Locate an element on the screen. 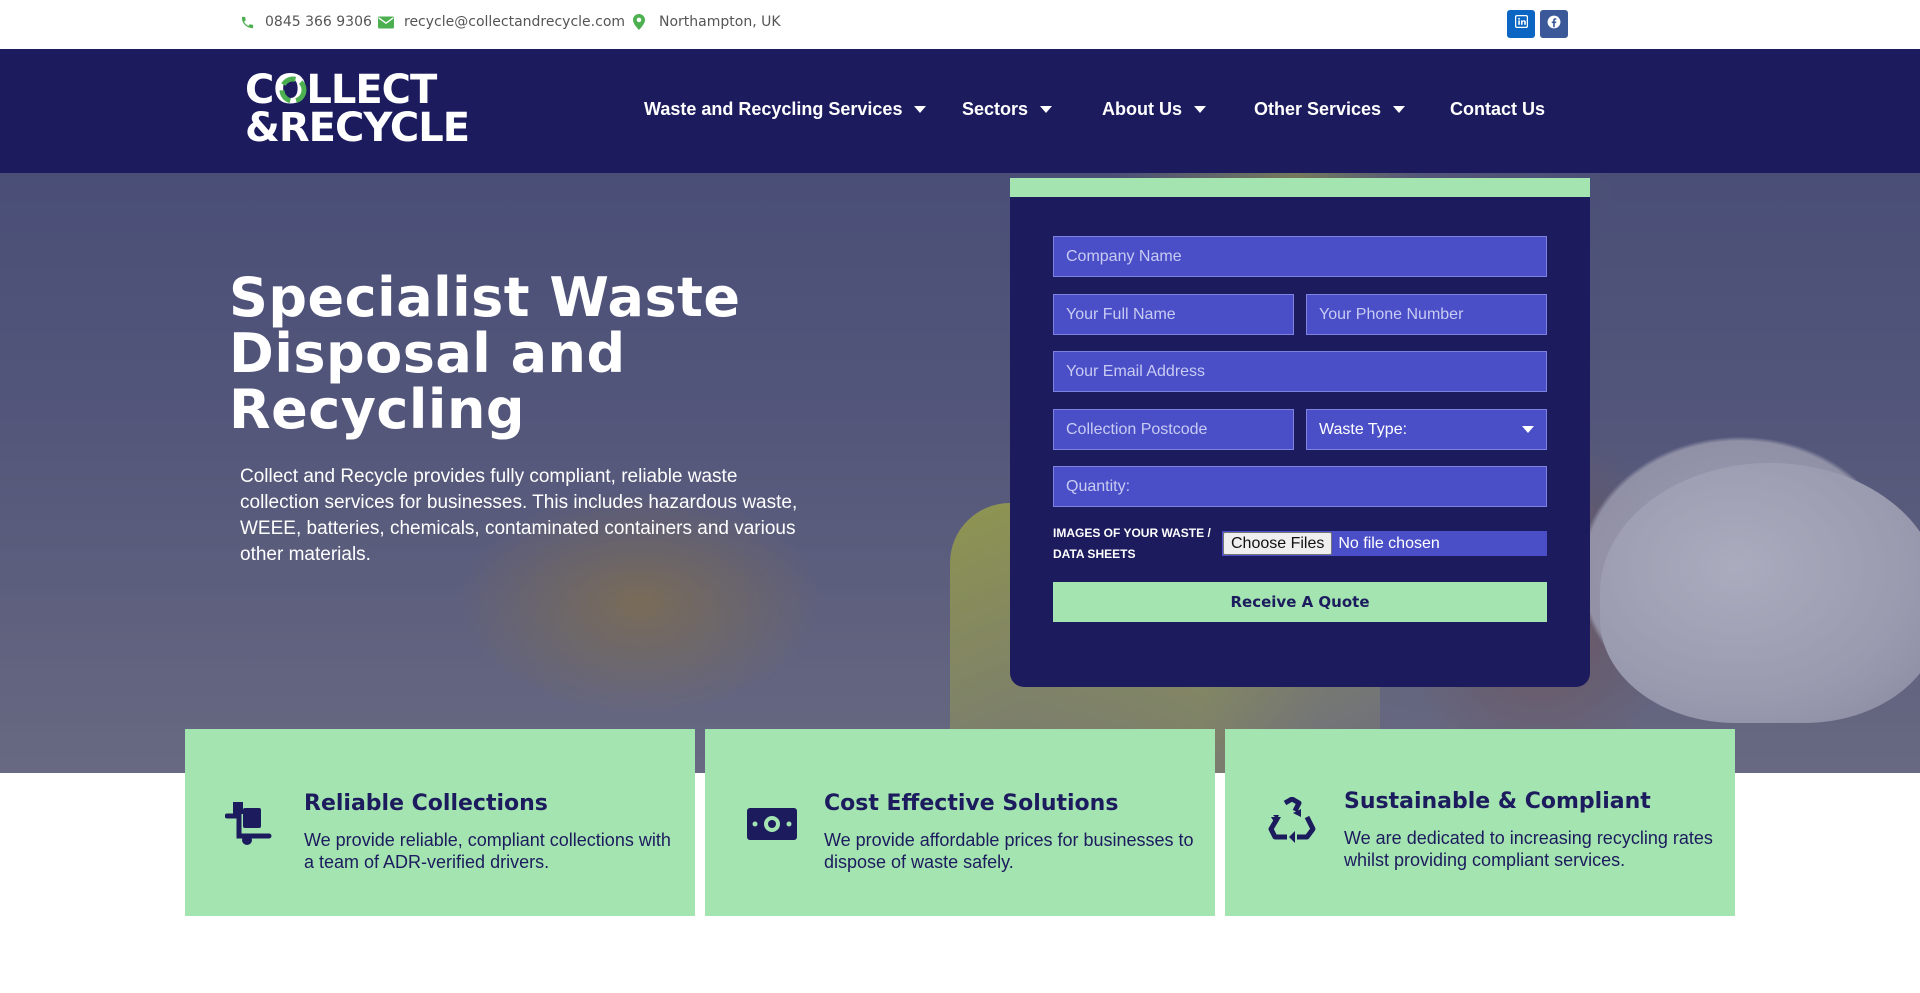 The height and width of the screenshot is (993, 1920). email-address: recycle@collectandrecycle.com is located at coordinates (515, 22).